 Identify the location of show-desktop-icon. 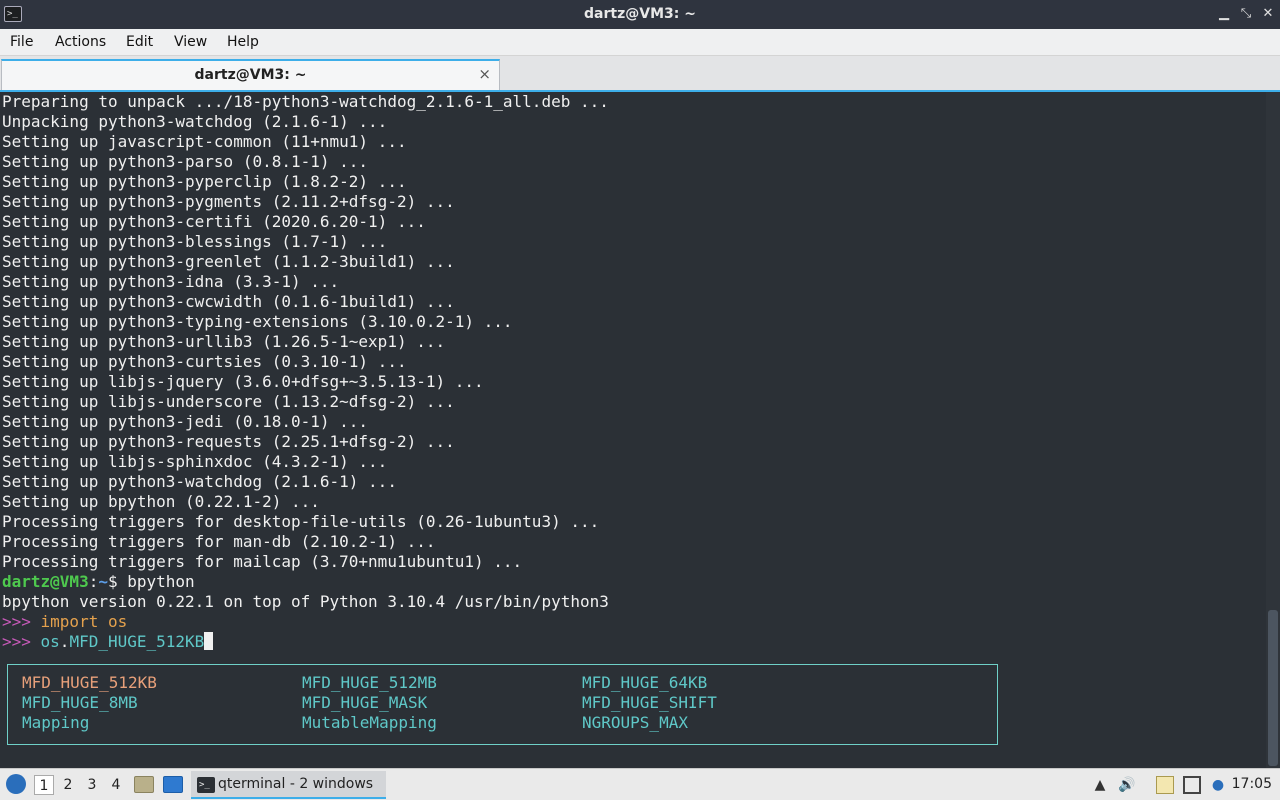
(173, 784).